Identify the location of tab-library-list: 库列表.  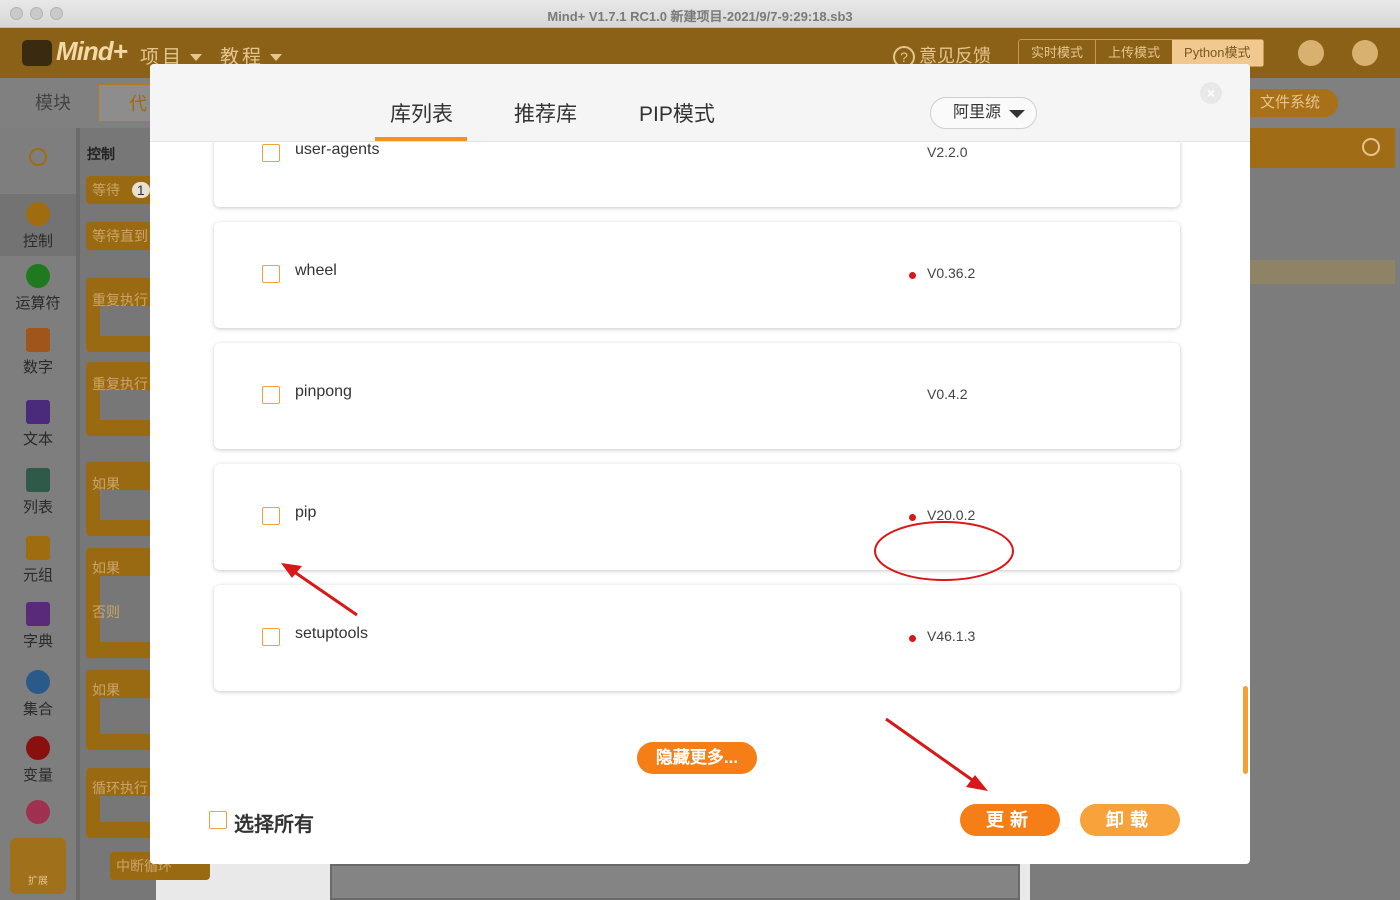
(421, 113).